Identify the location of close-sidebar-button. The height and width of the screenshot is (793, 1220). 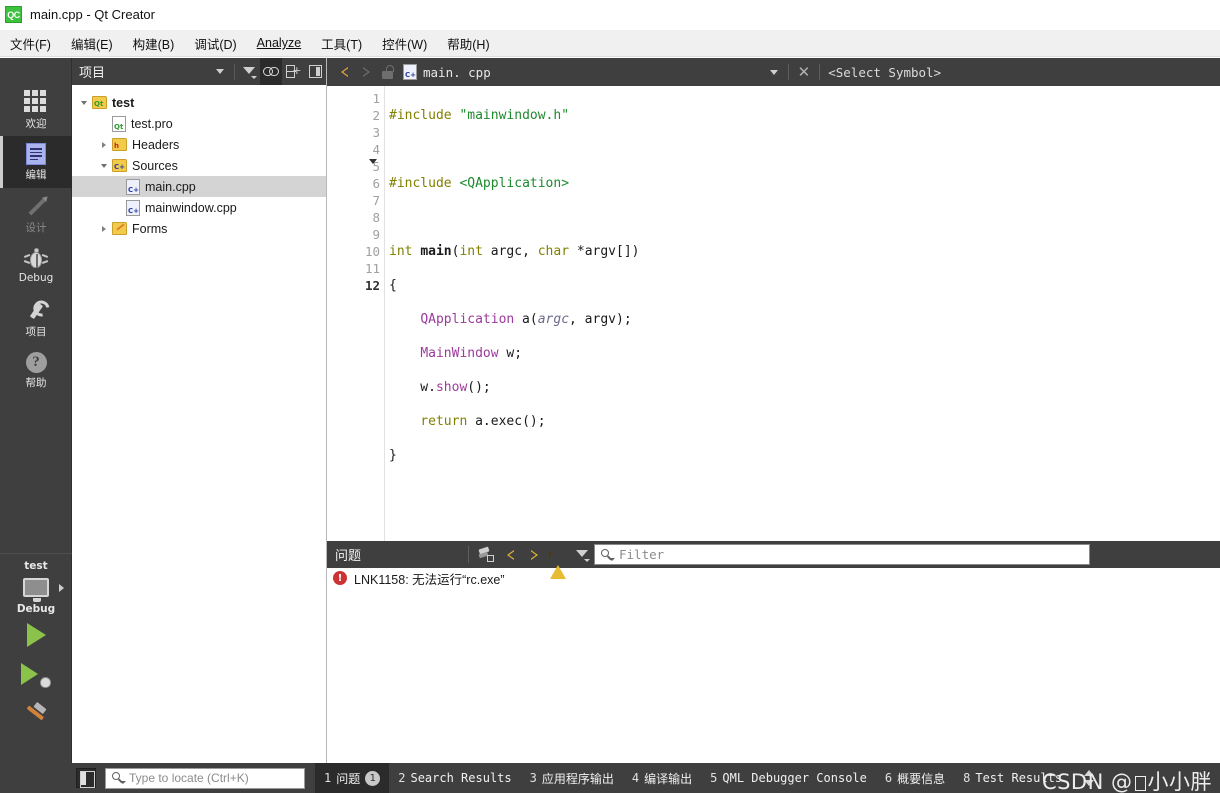
(315, 71).